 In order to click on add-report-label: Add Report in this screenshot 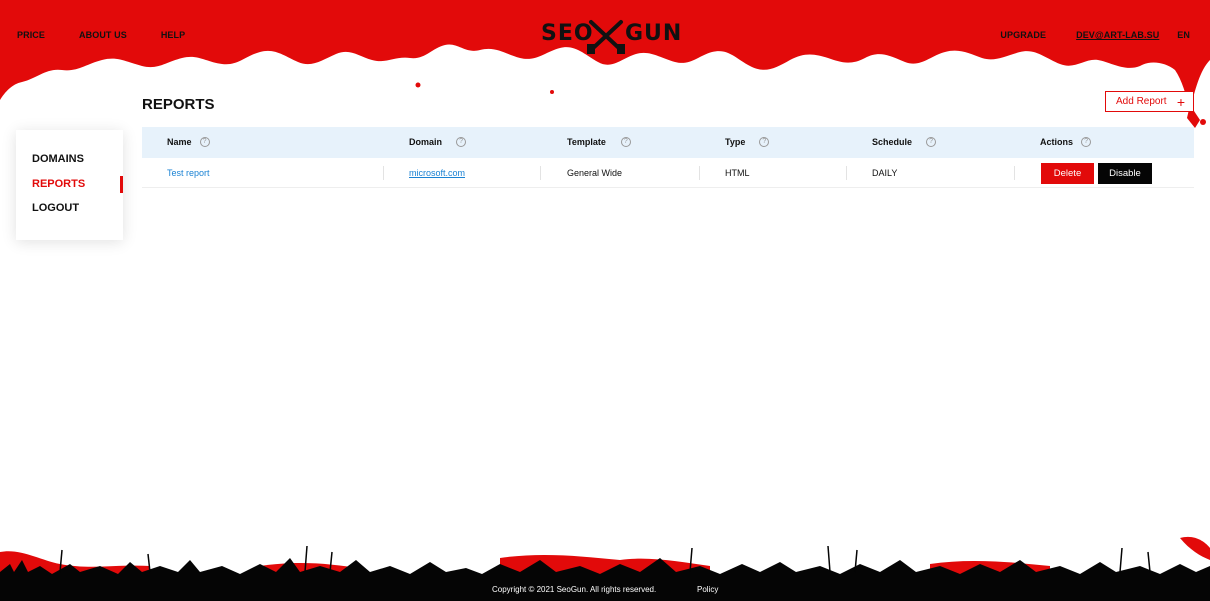, I will do `click(1141, 101)`.